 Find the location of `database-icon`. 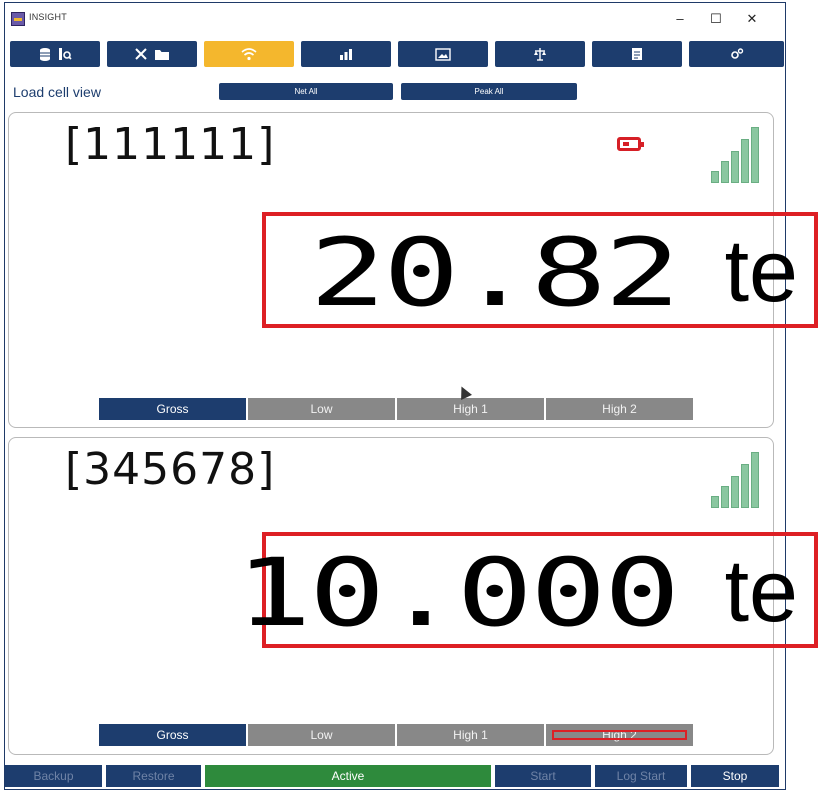

database-icon is located at coordinates (45, 54).